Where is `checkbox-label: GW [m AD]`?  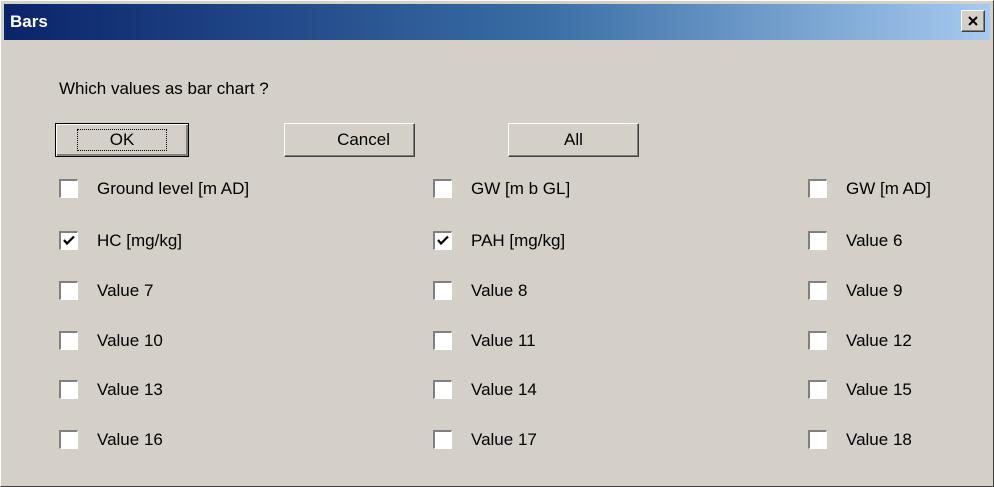
checkbox-label: GW [m AD] is located at coordinates (888, 188).